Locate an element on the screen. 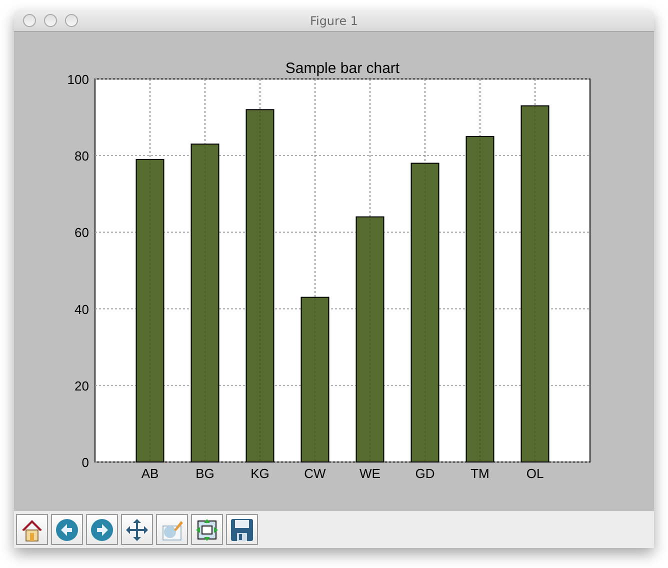  window-title: Figure 1 is located at coordinates (334, 21).